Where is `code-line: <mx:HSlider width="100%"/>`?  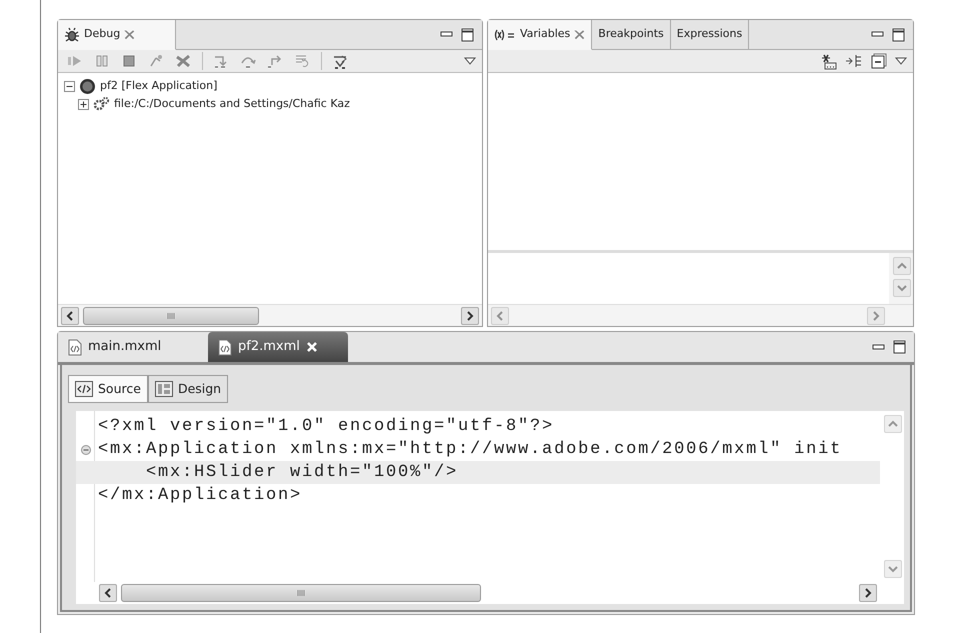
code-line: <mx:HSlider width="100%"/> is located at coordinates (301, 473).